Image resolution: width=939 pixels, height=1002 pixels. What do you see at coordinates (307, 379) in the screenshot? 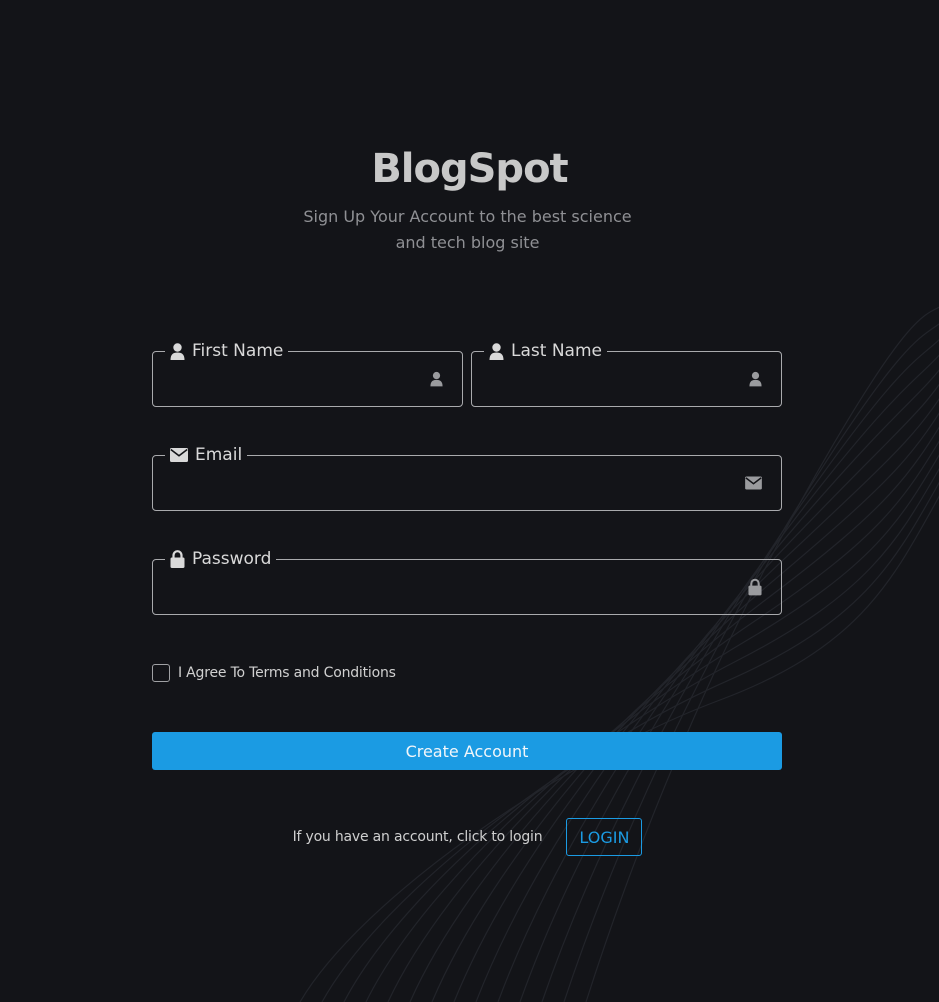
I see `first-name-input` at bounding box center [307, 379].